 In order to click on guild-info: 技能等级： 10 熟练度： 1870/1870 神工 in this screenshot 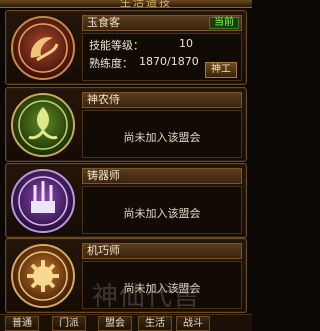, I will do `click(162, 57)`.